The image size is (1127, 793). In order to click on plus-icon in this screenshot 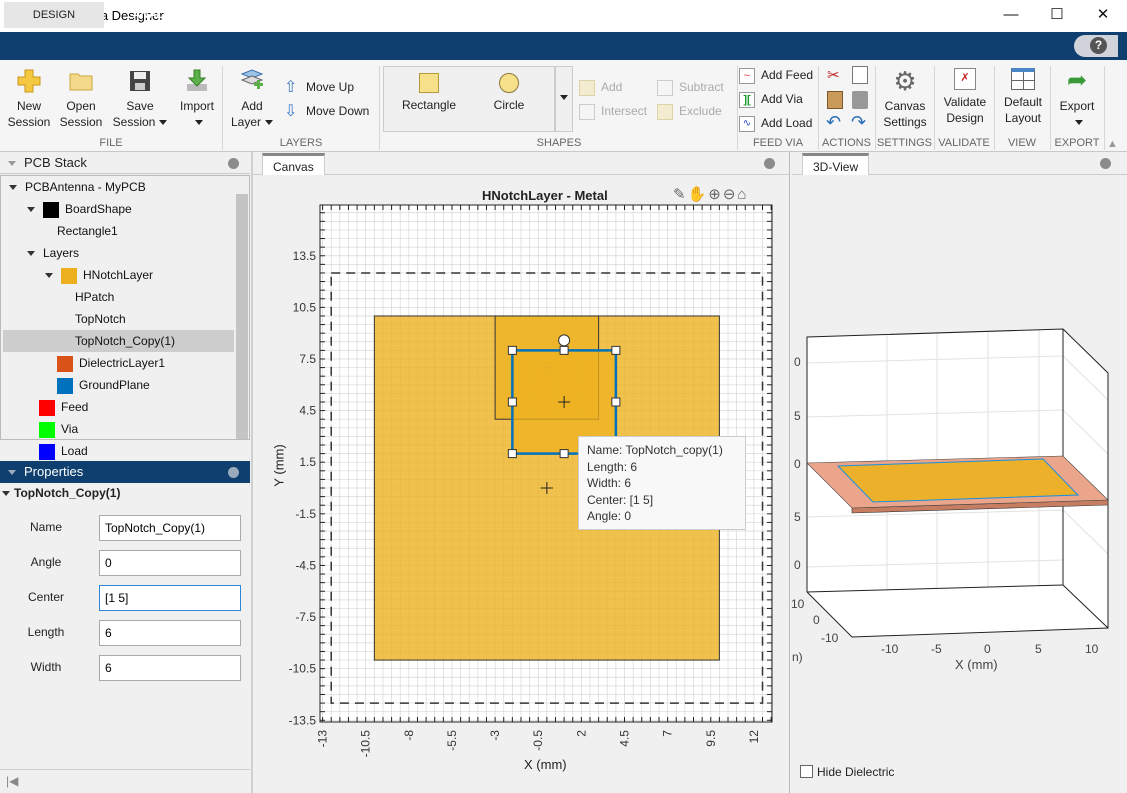, I will do `click(29, 81)`.